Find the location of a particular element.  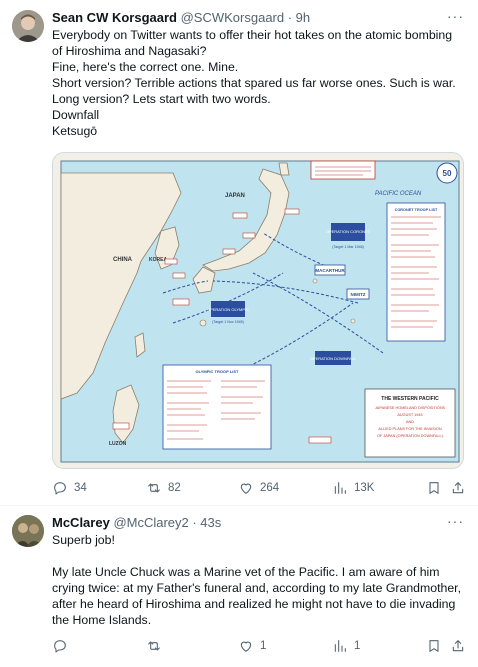

reply-button is located at coordinates (63, 646).